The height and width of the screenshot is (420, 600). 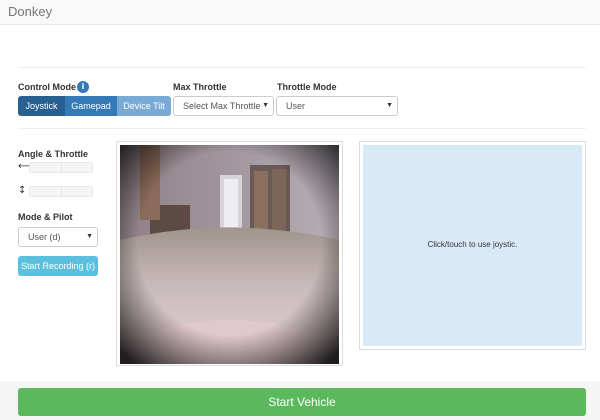 What do you see at coordinates (302, 402) in the screenshot?
I see `start-vehicle-button: Start Vehicle` at bounding box center [302, 402].